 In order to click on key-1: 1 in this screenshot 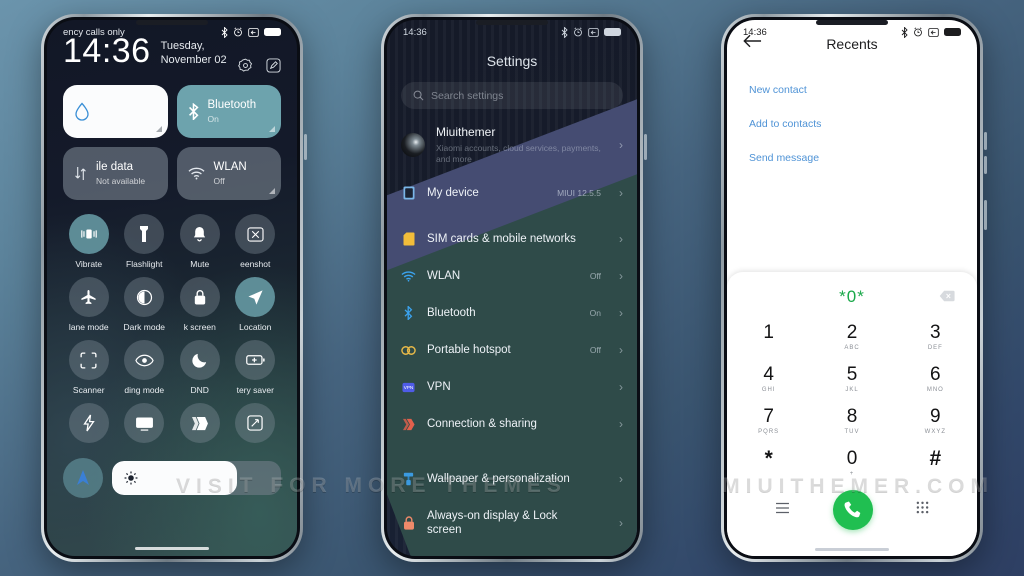, I will do `click(768, 337)`.